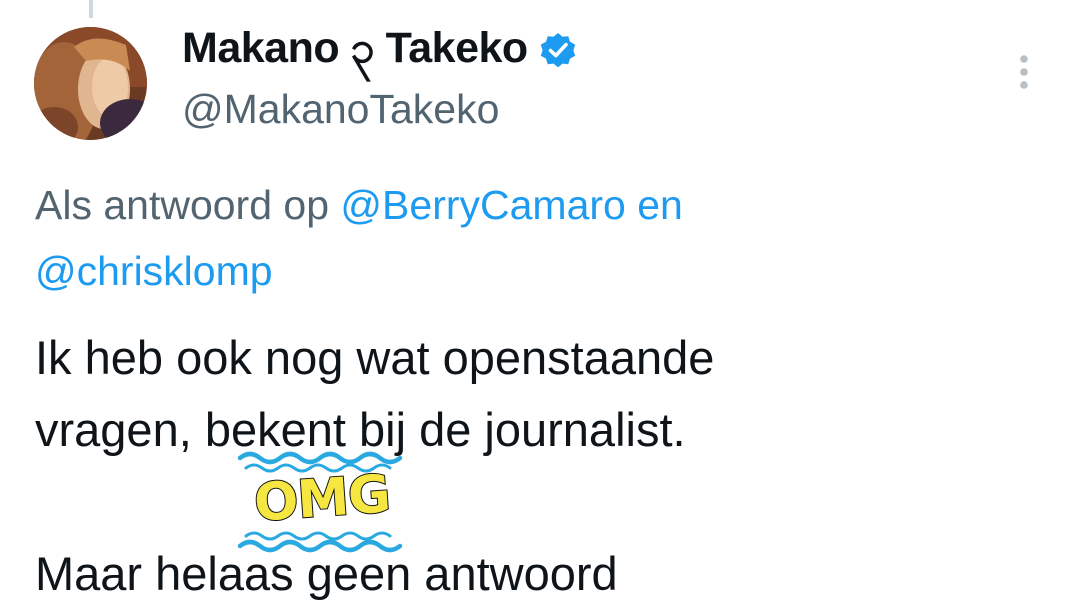 The height and width of the screenshot is (612, 1068). Describe the element at coordinates (182, 205) in the screenshot. I see `reply-prefix: Als antwoord op` at that location.